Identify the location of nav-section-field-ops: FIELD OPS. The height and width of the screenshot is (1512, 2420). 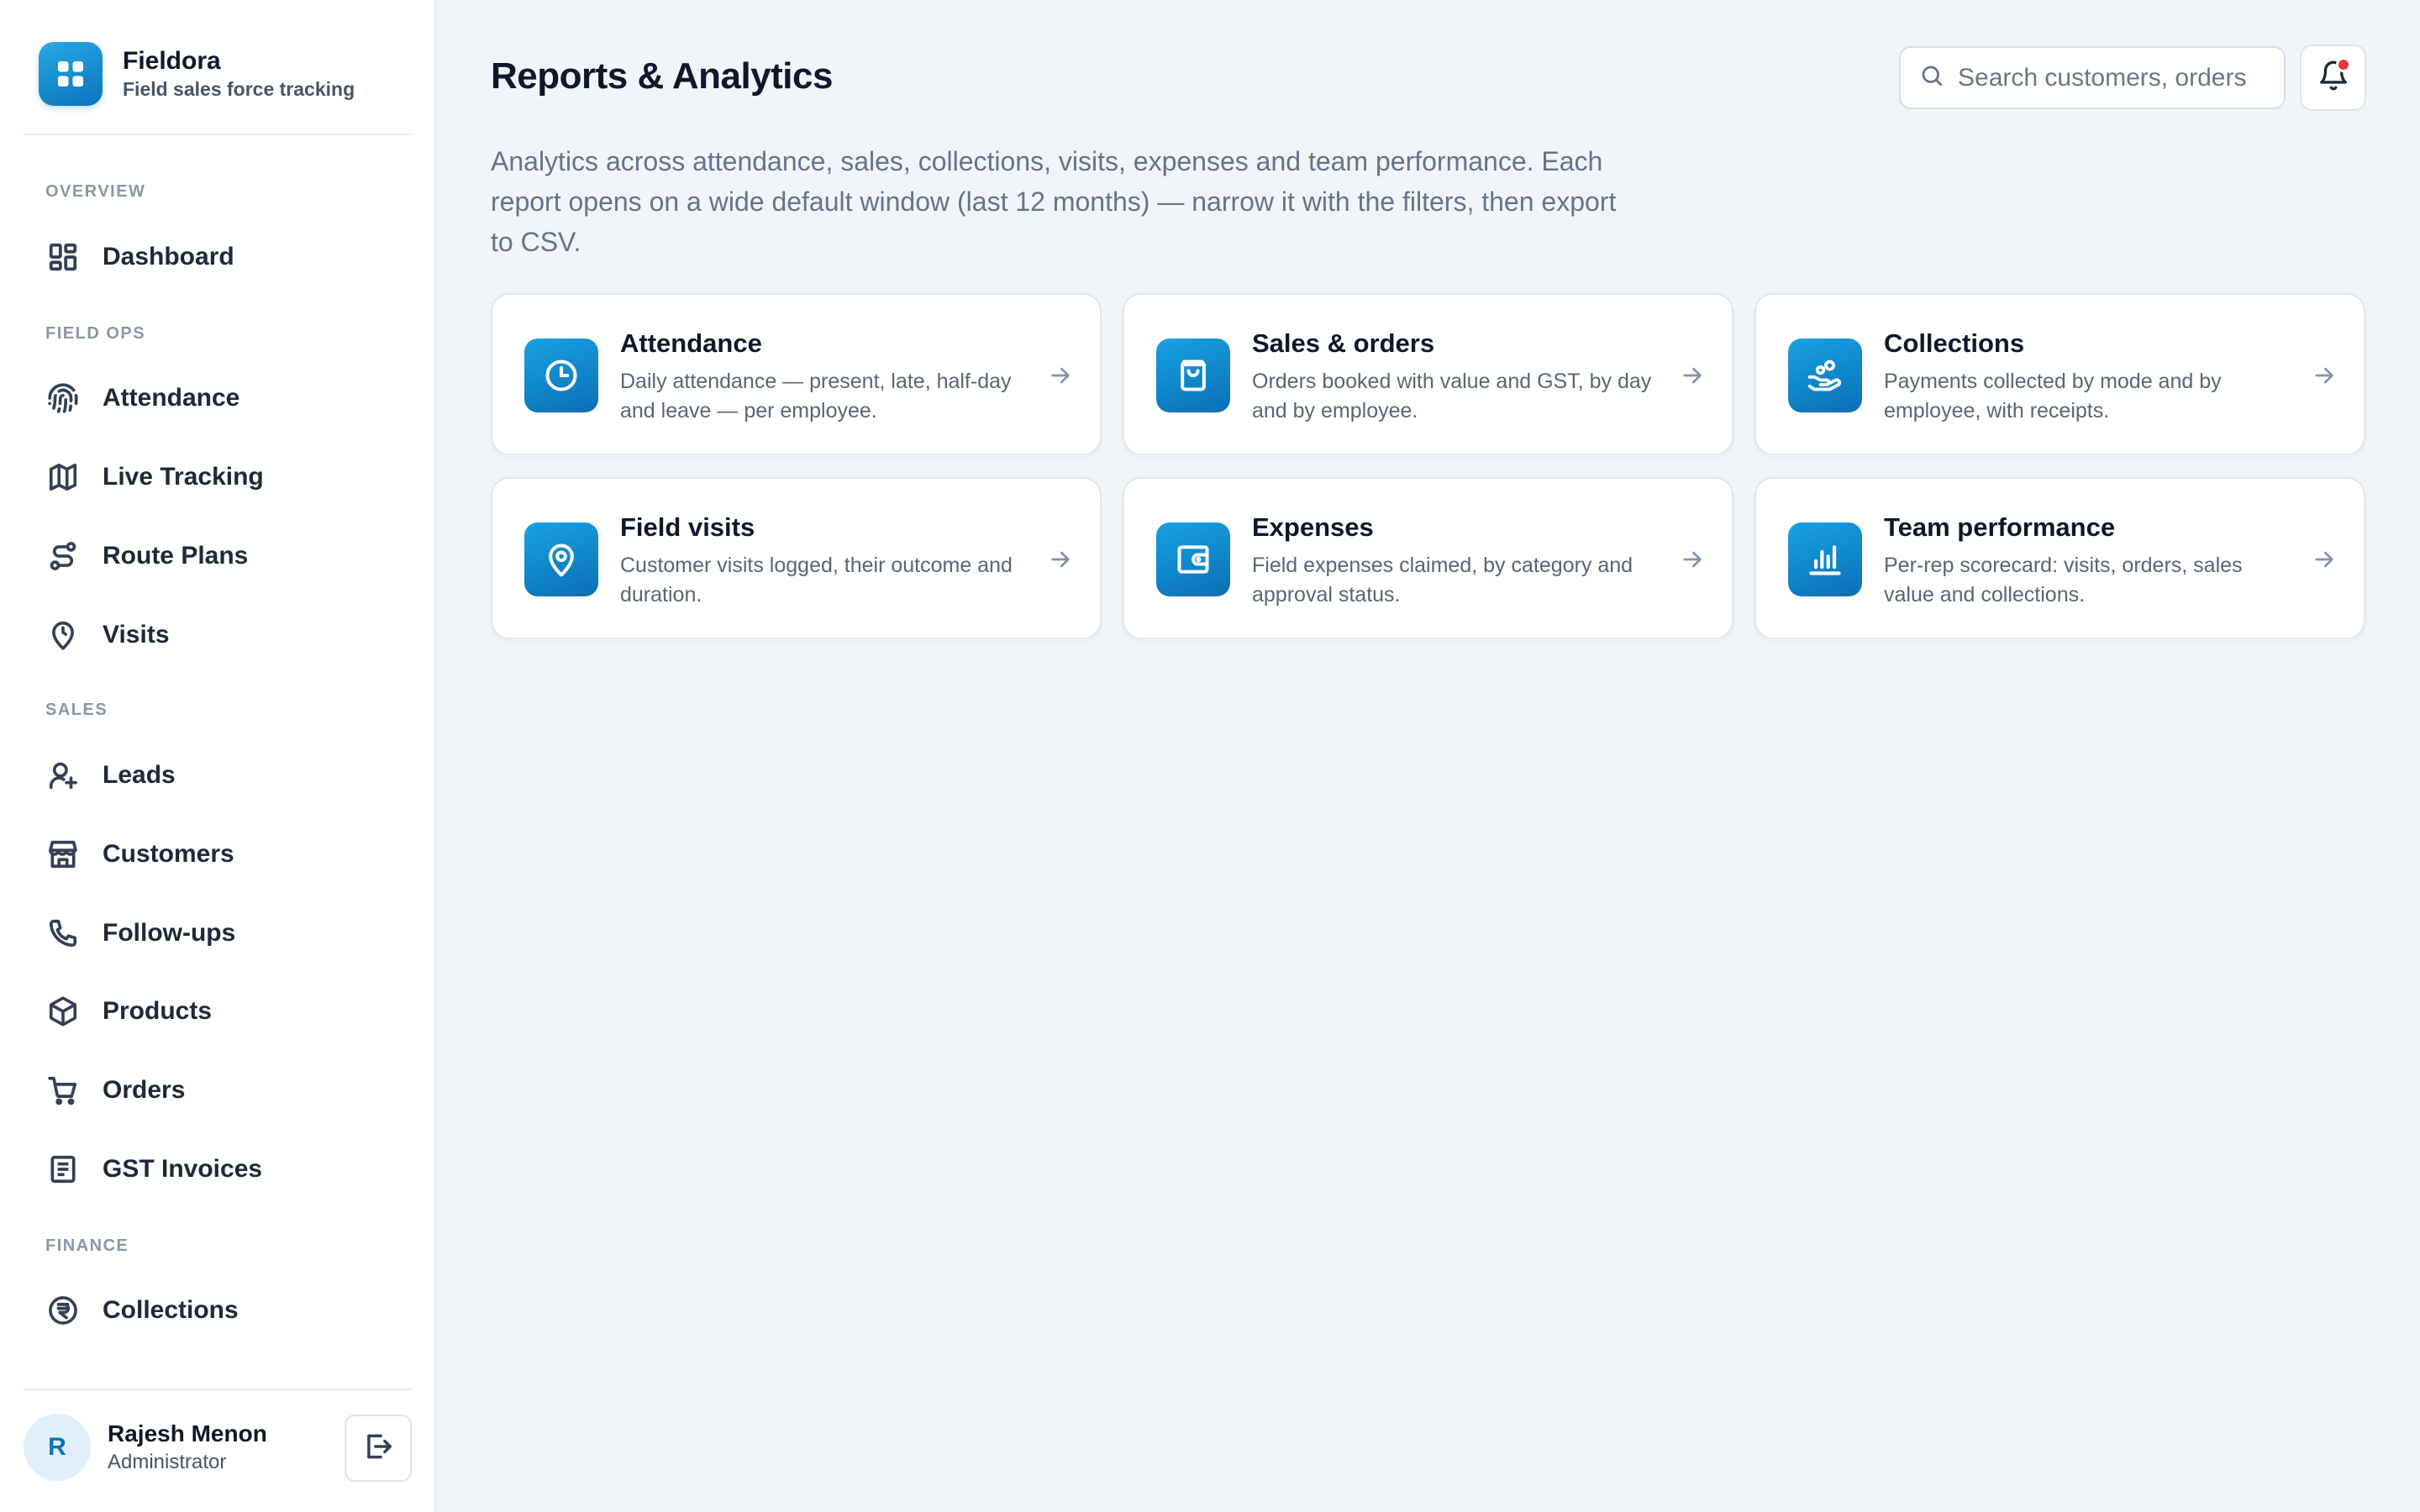
(96, 333).